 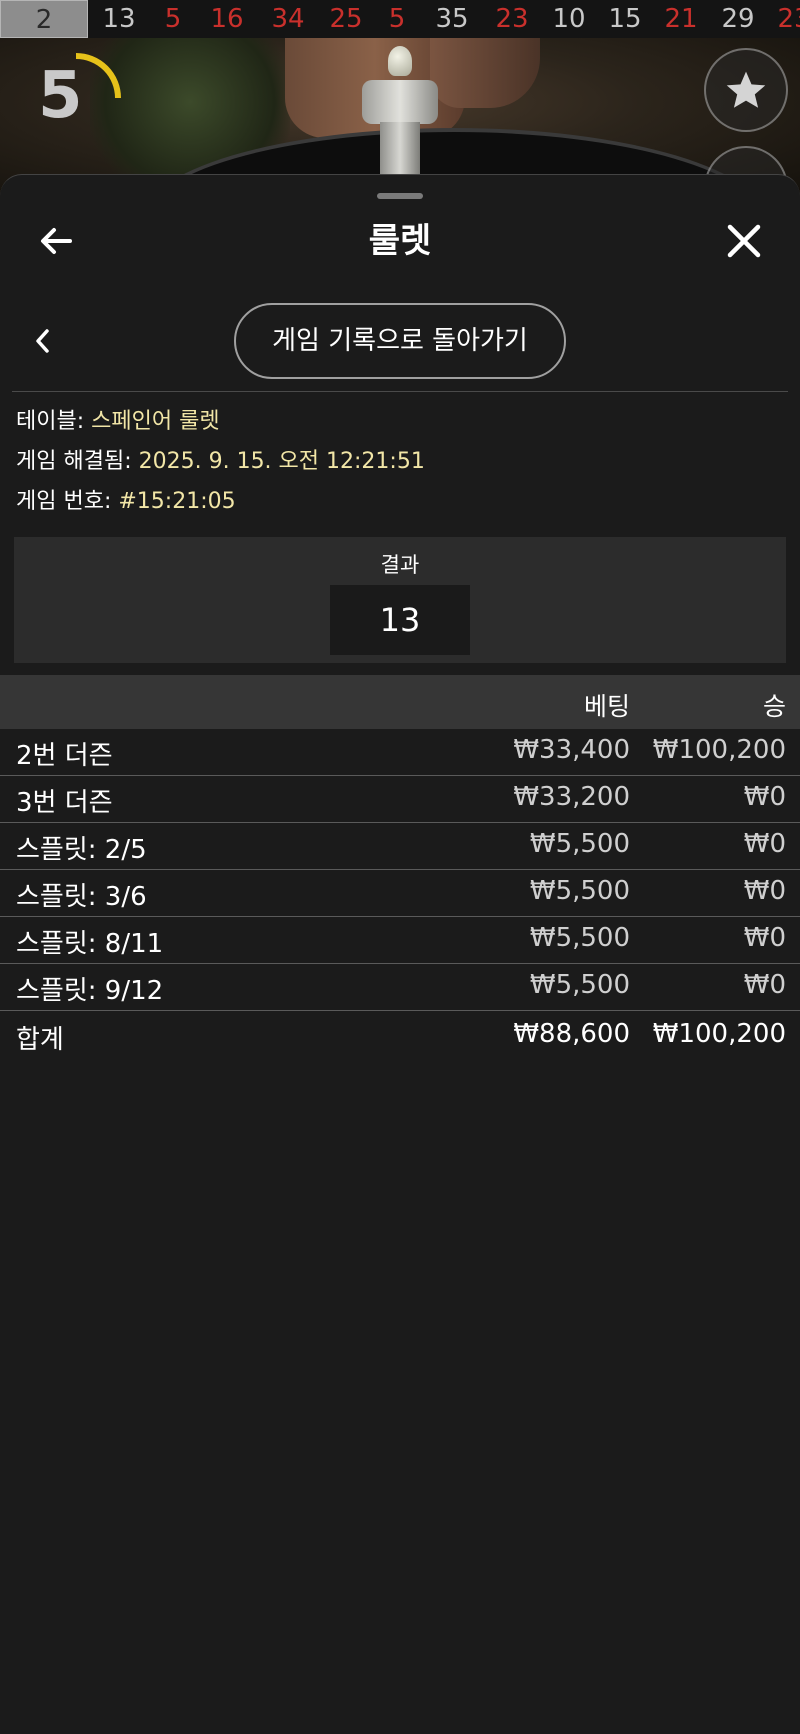 What do you see at coordinates (606, 706) in the screenshot?
I see `header-bet: 베팅` at bounding box center [606, 706].